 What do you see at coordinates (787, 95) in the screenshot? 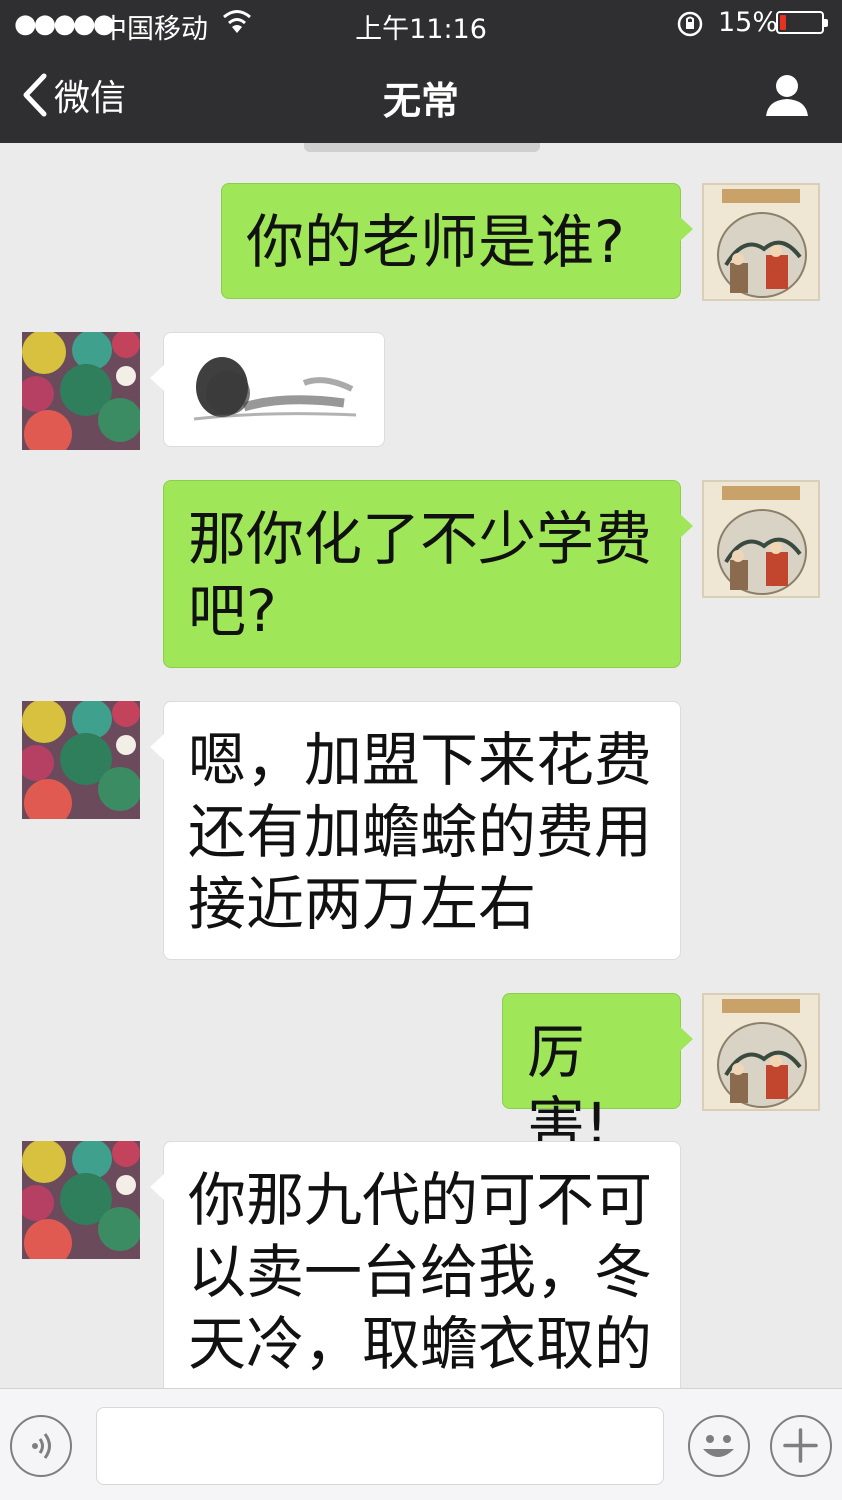
I see `user-profile-icon` at bounding box center [787, 95].